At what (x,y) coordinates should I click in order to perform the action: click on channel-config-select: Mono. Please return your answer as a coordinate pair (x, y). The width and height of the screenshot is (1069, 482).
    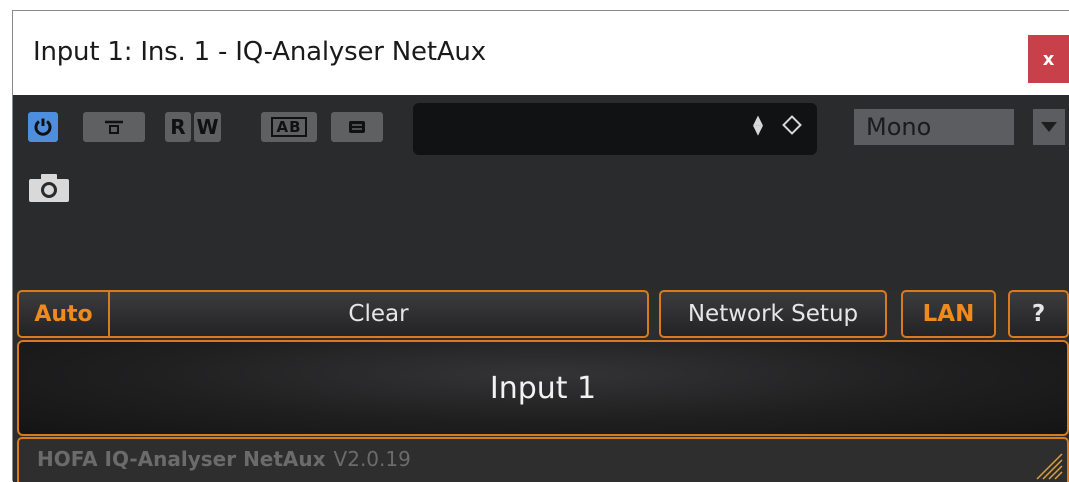
    Looking at the image, I should click on (934, 127).